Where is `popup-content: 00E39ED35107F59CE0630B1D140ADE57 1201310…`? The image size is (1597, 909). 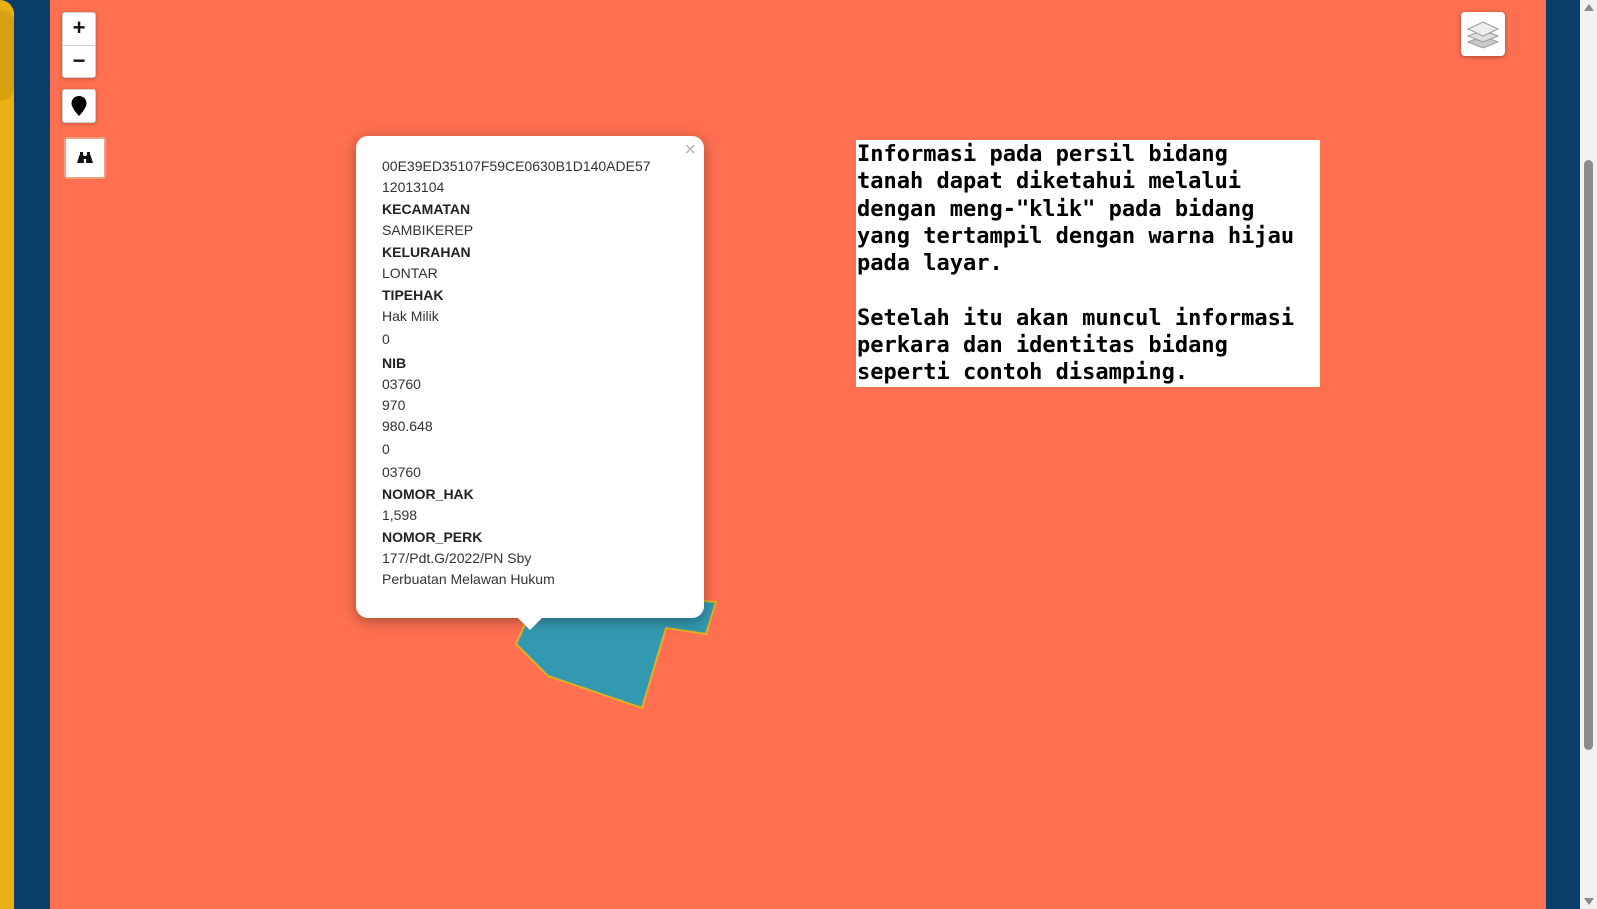 popup-content: 00E39ED35107F59CE0630B1D140ADE57 1201310… is located at coordinates (534, 373).